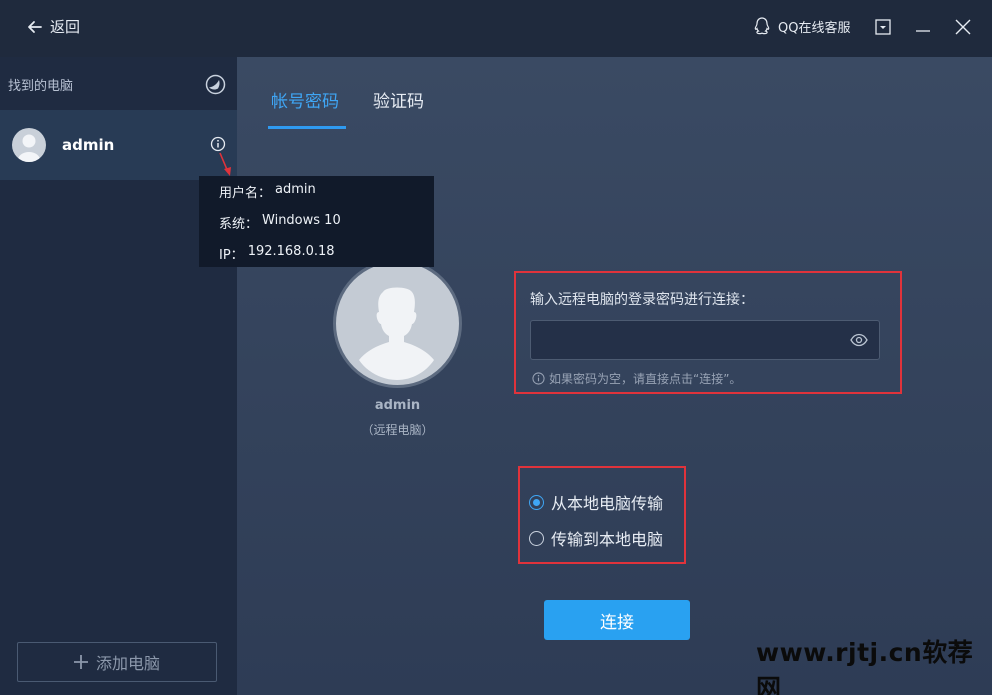 The width and height of the screenshot is (992, 695). What do you see at coordinates (65, 27) in the screenshot?
I see `back-label: 返回` at bounding box center [65, 27].